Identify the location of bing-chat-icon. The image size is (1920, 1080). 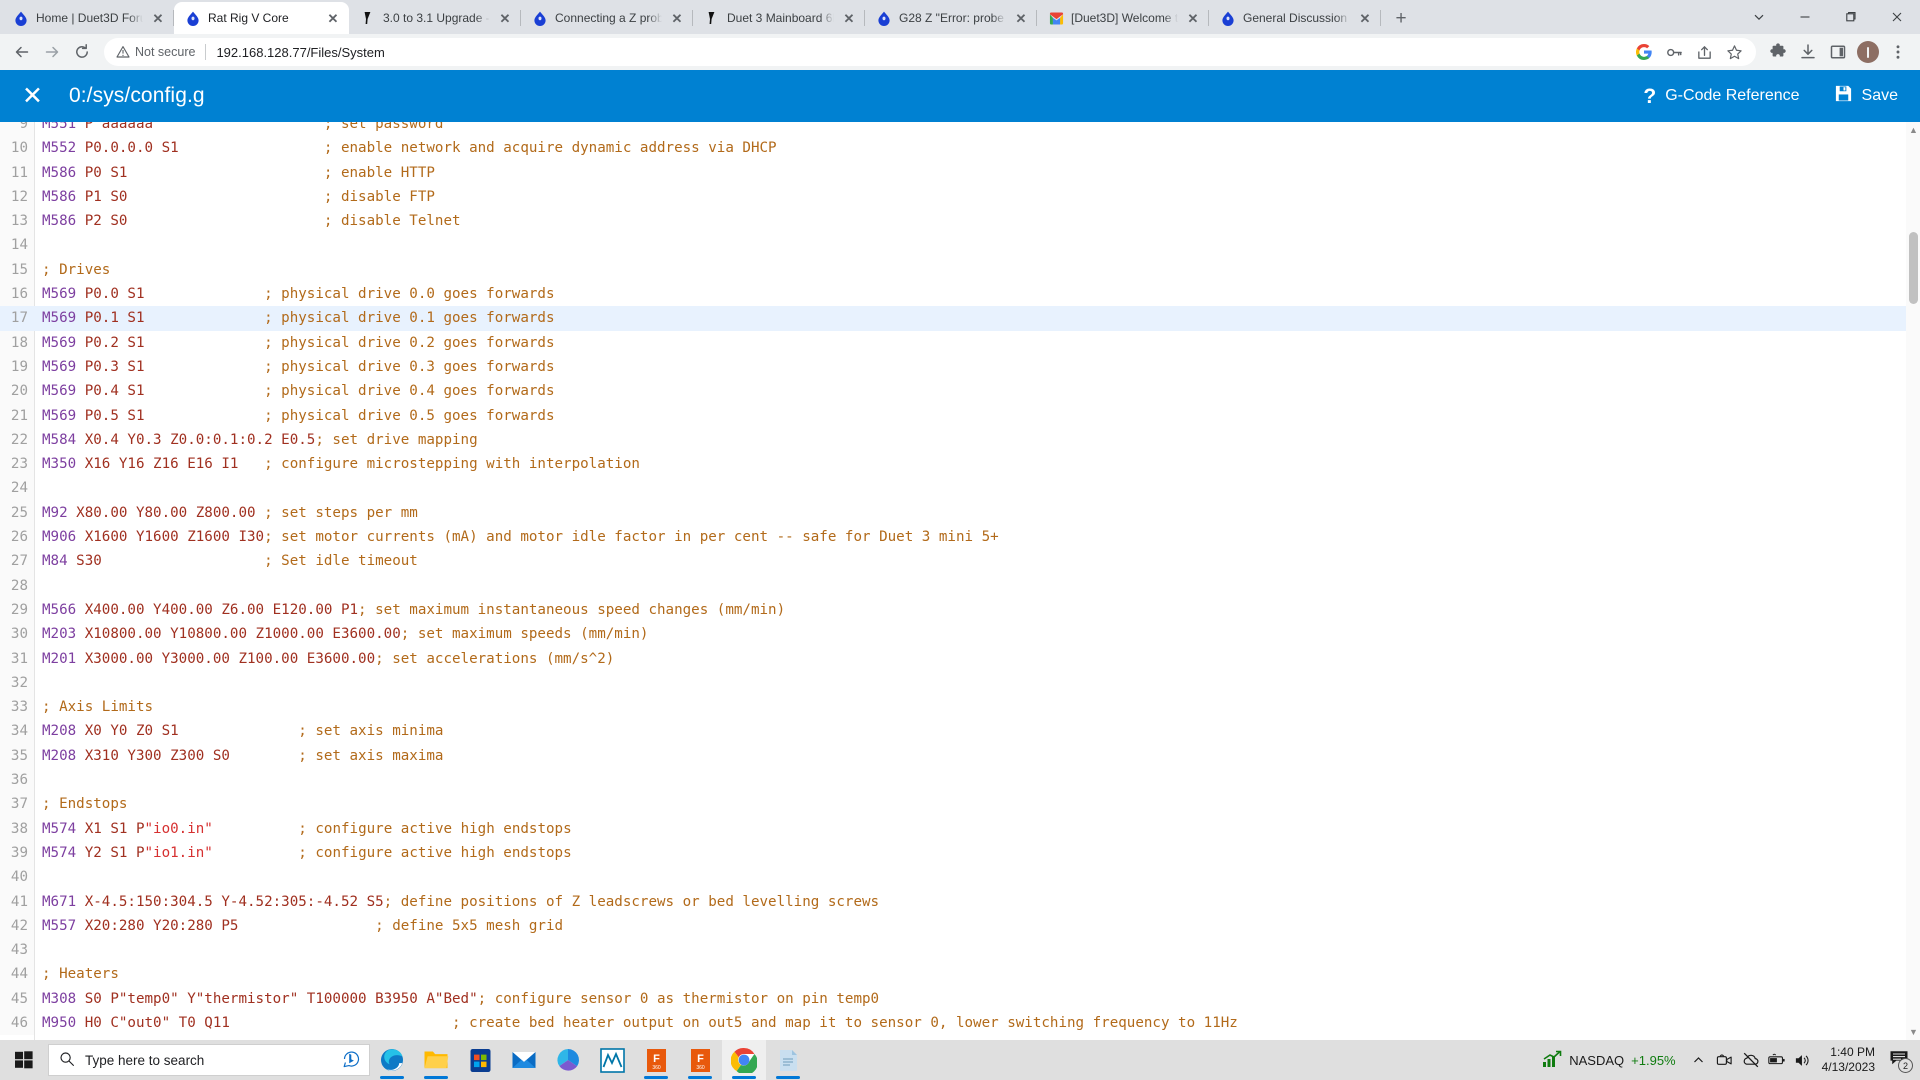
(351, 1060).